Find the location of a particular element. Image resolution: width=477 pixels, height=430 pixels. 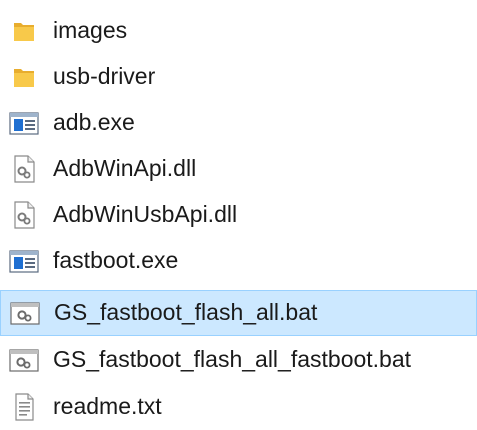

file-row-gs-fastboot-flash-all-bat: GS_fastboot_flash_all.bat is located at coordinates (238, 313).